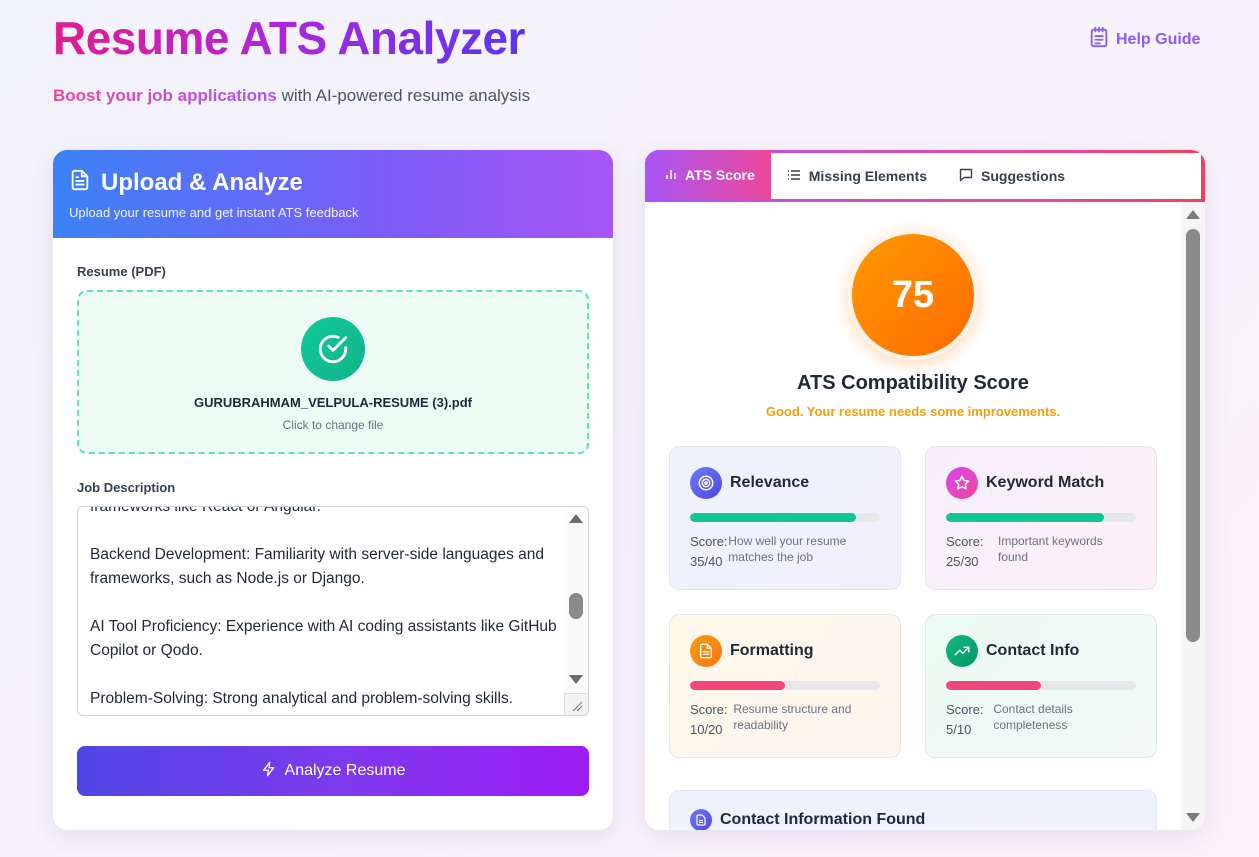  What do you see at coordinates (787, 549) in the screenshot?
I see `metric-description: How well your resume matches the job` at bounding box center [787, 549].